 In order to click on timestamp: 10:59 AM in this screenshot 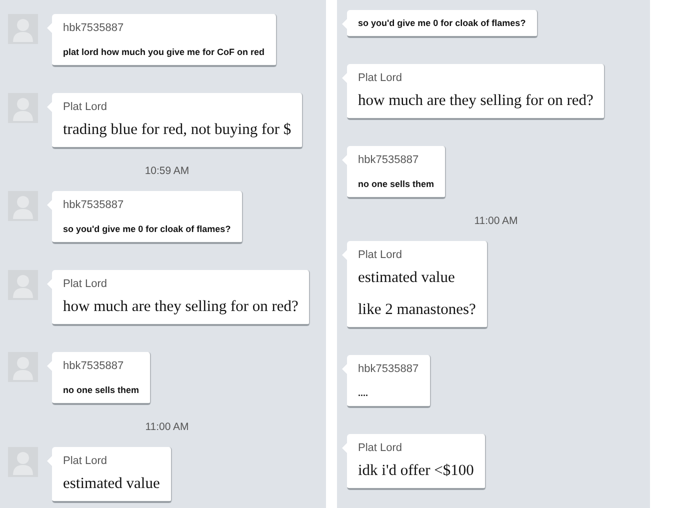, I will do `click(167, 171)`.